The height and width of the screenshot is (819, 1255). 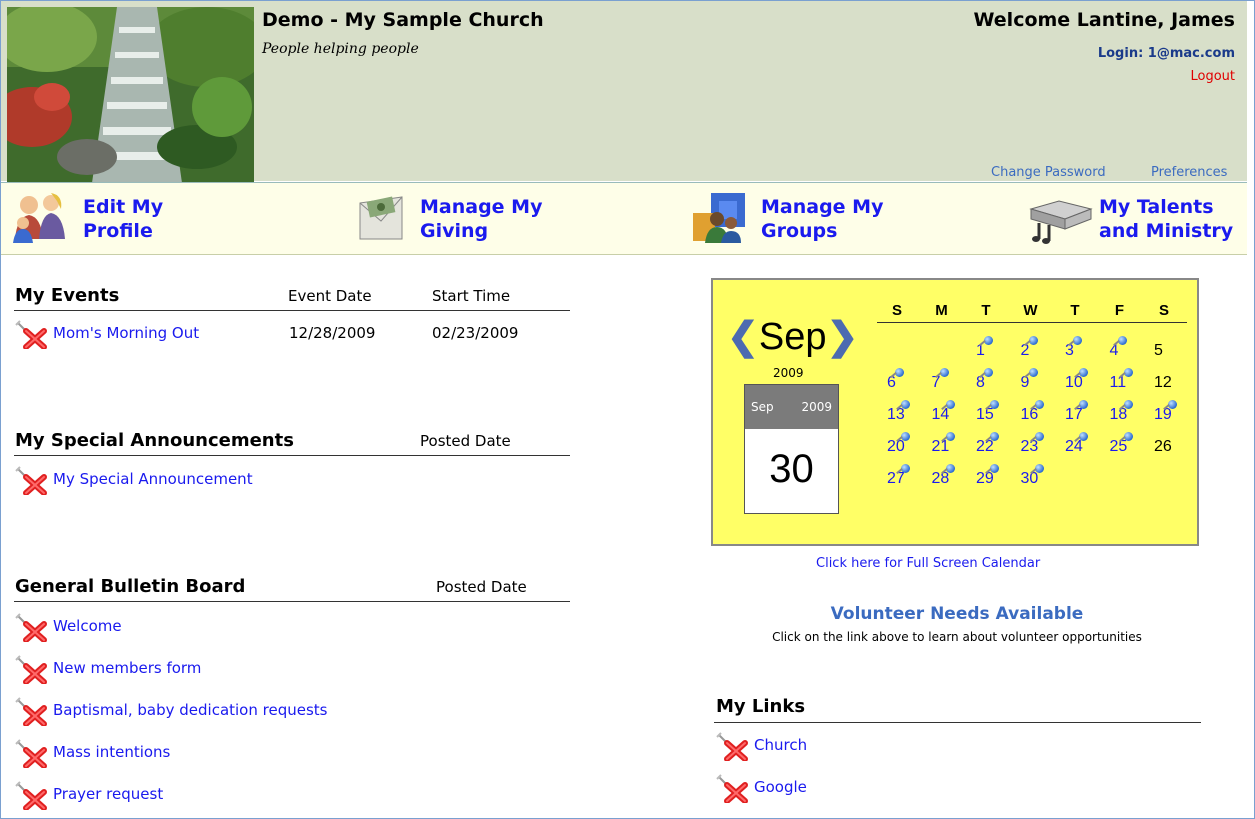 What do you see at coordinates (1032, 413) in the screenshot?
I see `calendar-day-with-event: 16` at bounding box center [1032, 413].